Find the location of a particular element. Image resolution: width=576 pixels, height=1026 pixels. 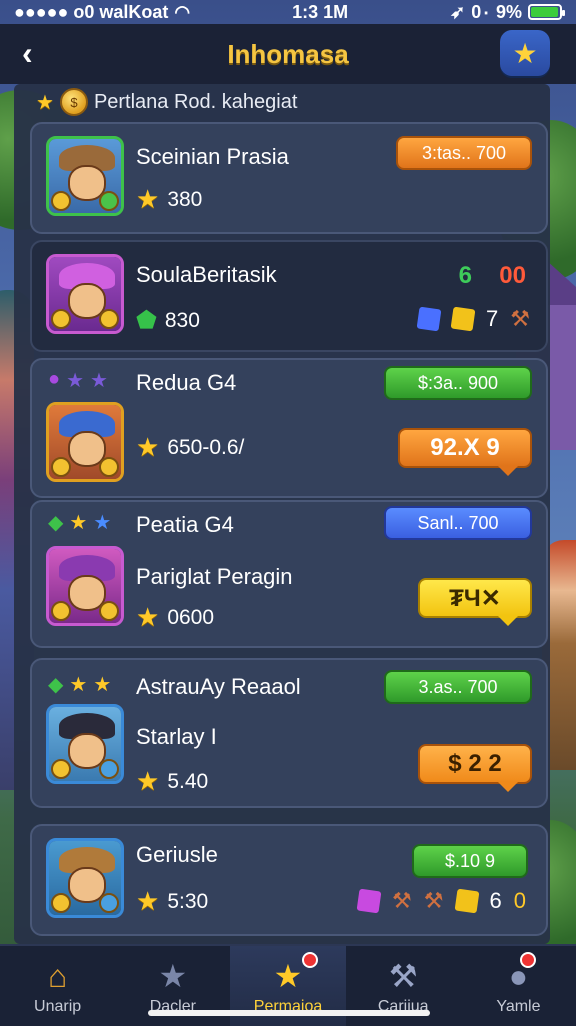

home-indicator is located at coordinates (289, 1013).